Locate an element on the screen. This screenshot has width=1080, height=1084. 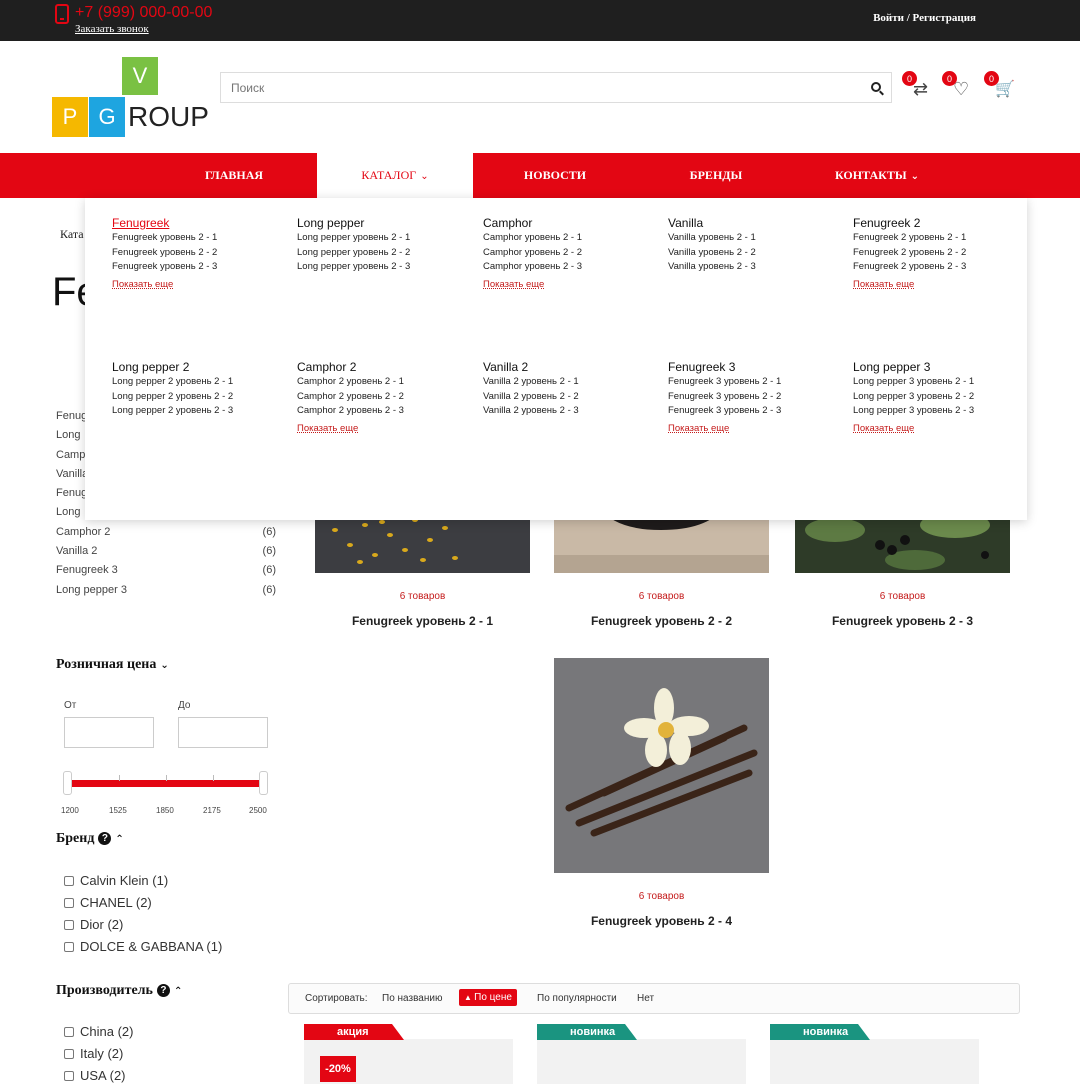
category-item: Fenugreek 3 (6) is located at coordinates (166, 573).